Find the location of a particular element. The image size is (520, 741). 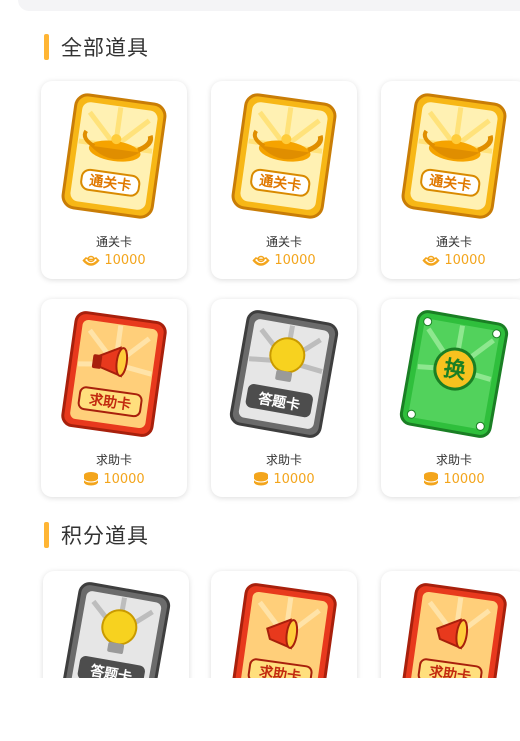

prop-card-help: 求助卡 求助卡 10000 is located at coordinates (114, 398).